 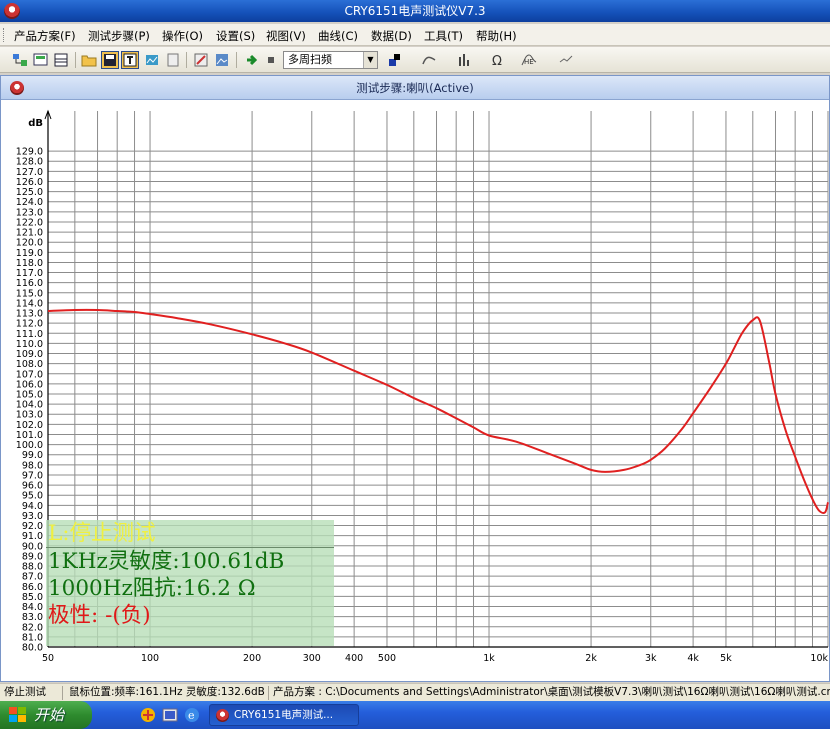 I want to click on y-tick-label: 100.0, so click(x=29, y=445).